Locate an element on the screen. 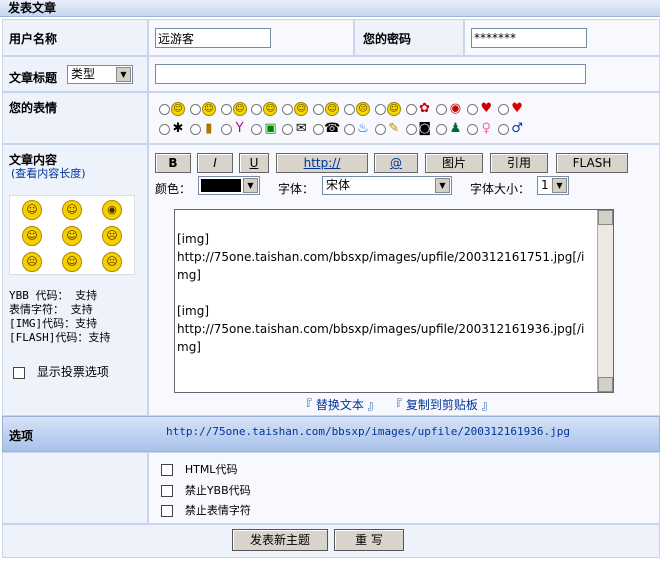 This screenshot has height=570, width=660. subject-input is located at coordinates (370, 74).